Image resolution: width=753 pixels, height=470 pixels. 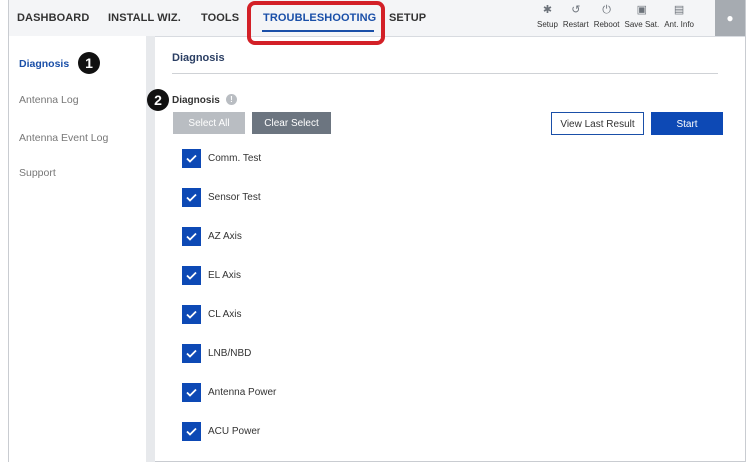 I want to click on antenna-info-icon: ▤, so click(x=679, y=10).